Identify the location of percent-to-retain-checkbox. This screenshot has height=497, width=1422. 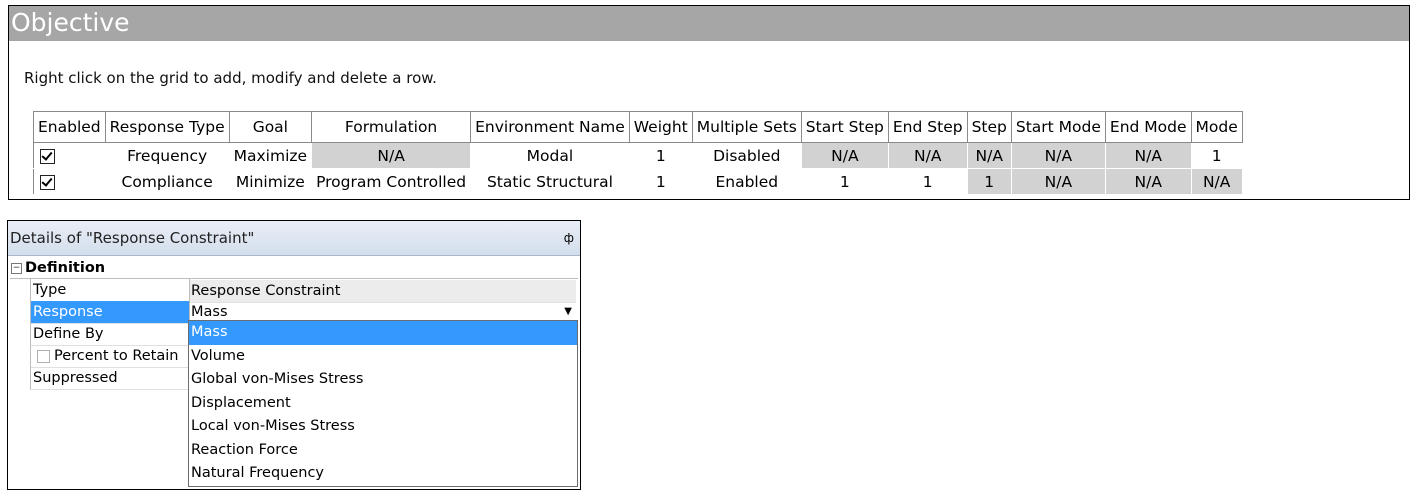
(43, 356).